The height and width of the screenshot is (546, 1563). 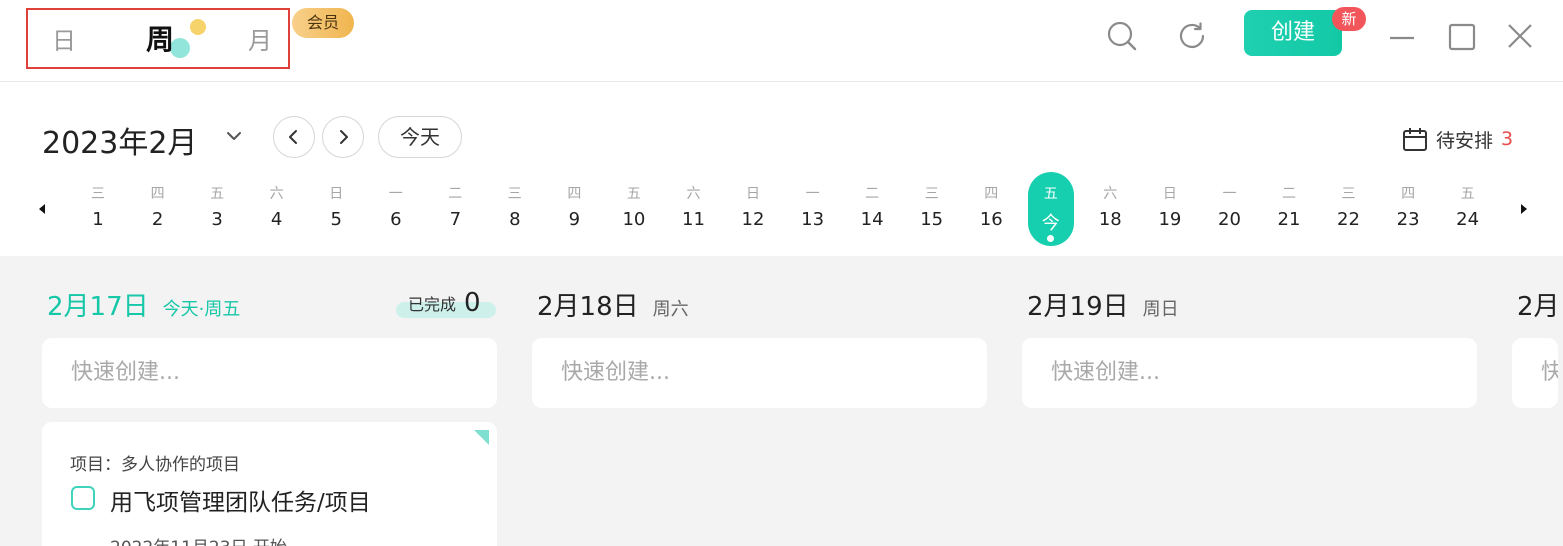 What do you see at coordinates (574, 219) in the screenshot?
I see `day-number: 9` at bounding box center [574, 219].